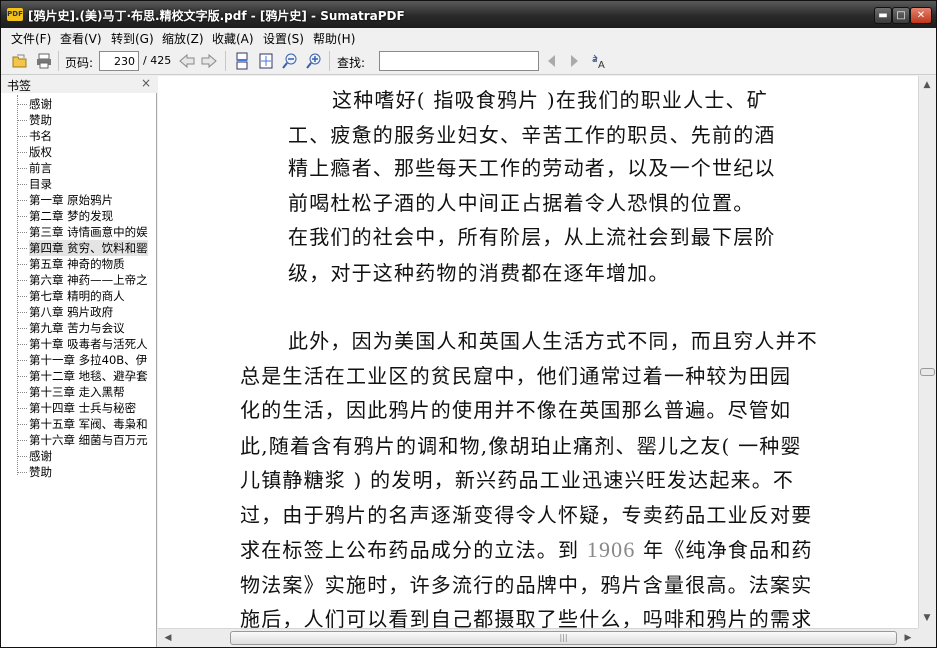 This screenshot has width=937, height=648. What do you see at coordinates (88, 376) in the screenshot?
I see `bookmark-item: 第十二章 地毯、避孕套` at bounding box center [88, 376].